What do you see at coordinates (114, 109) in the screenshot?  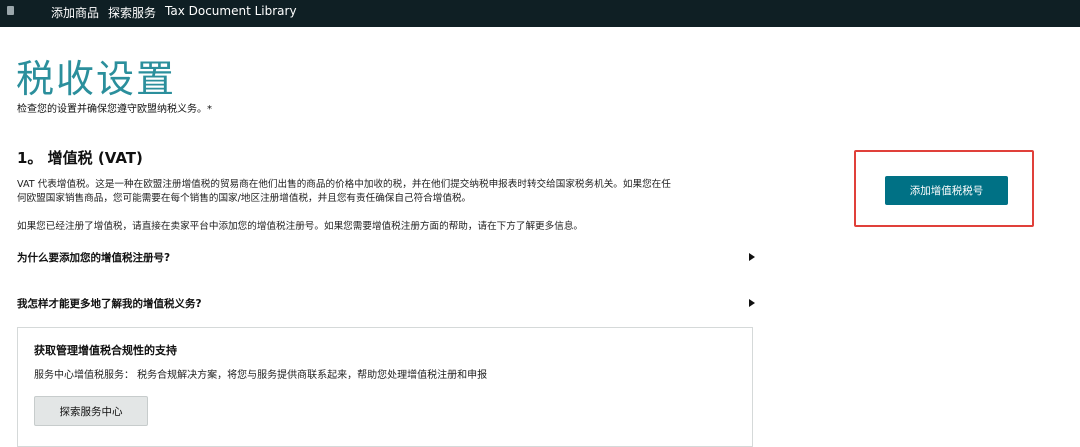 I see `page-subtitle: 检查您的设置并确保您遵守欧盟纳税义务。*` at bounding box center [114, 109].